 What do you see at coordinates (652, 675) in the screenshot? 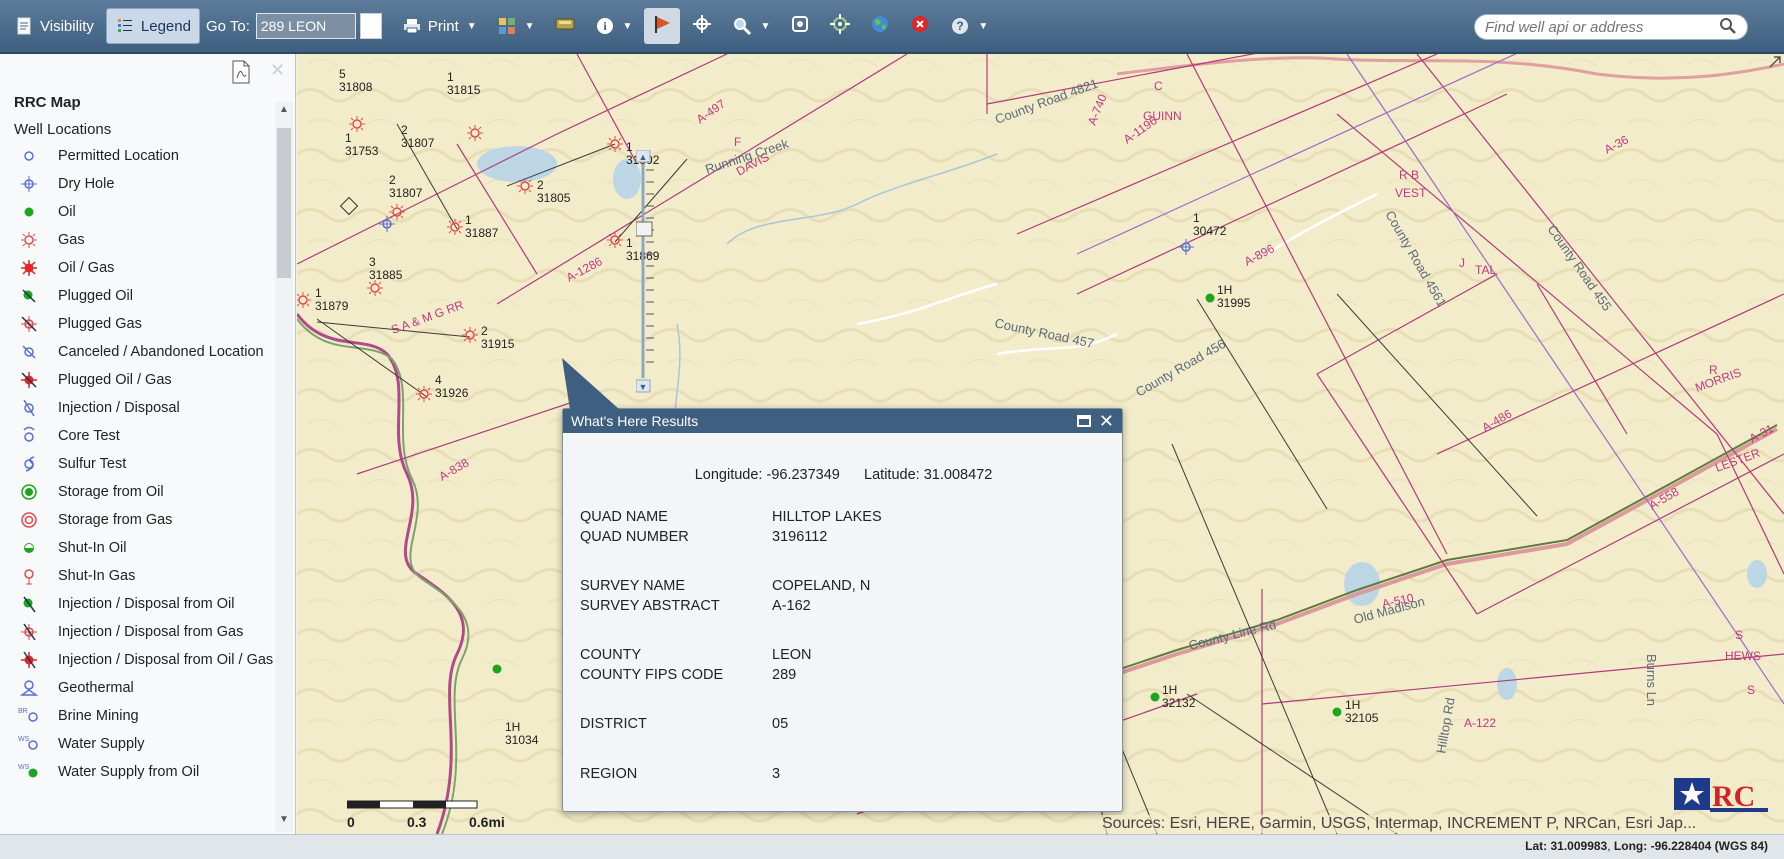
I see `row-label: COUNTY FIPS CODE` at bounding box center [652, 675].